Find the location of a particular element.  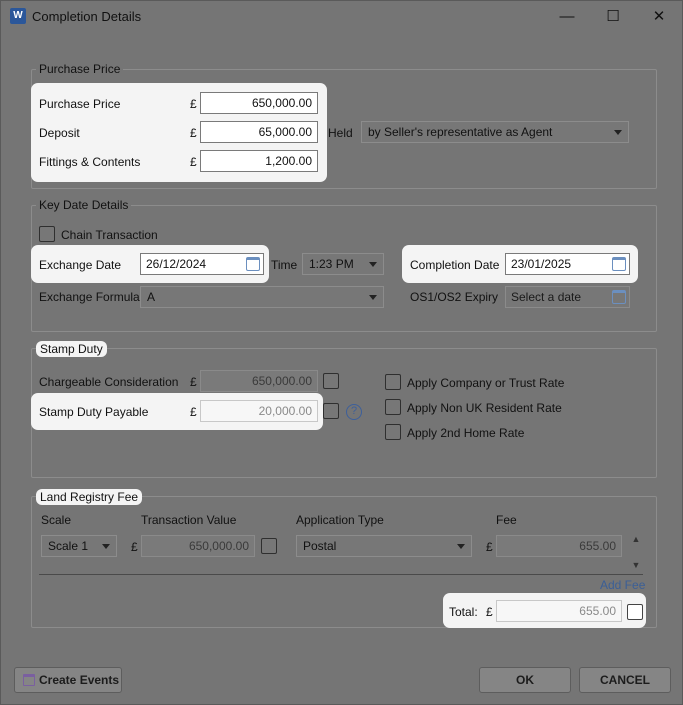

stamp-payable-override-checkbox is located at coordinates (331, 411).